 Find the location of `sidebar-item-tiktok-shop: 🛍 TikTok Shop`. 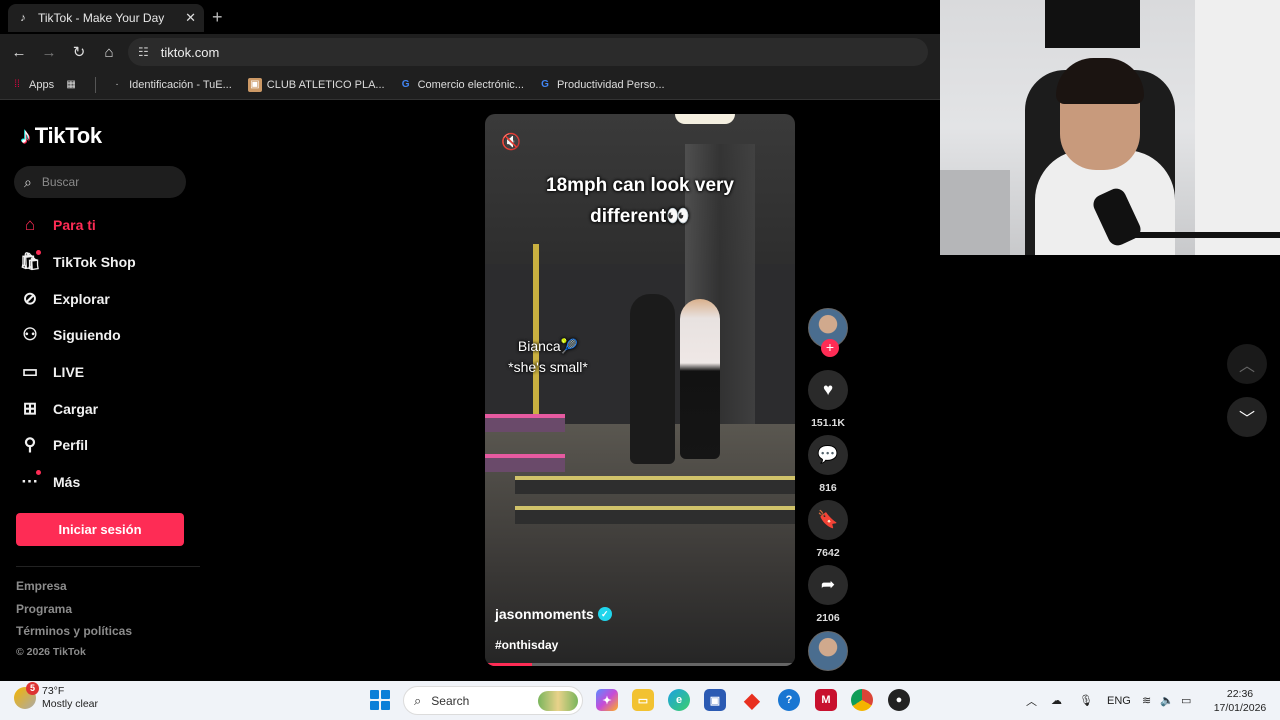

sidebar-item-tiktok-shop: 🛍 TikTok Shop is located at coordinates (76, 262).